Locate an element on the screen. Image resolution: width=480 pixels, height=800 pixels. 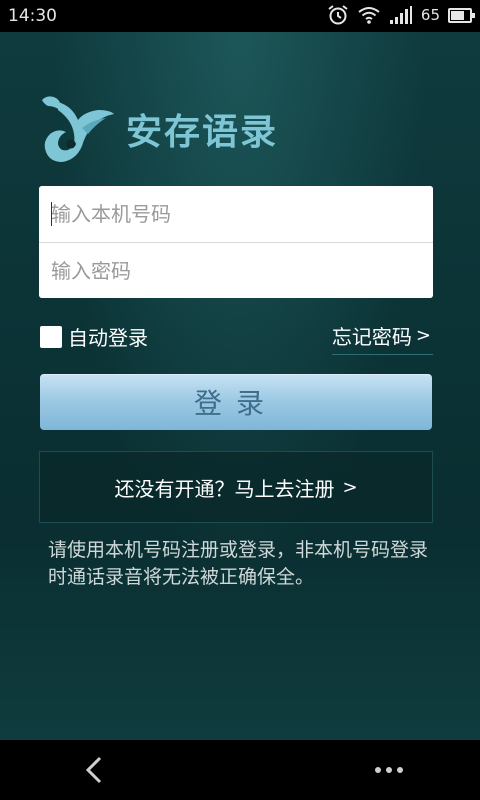
auto-login-toggle: 自动登录 is located at coordinates (94, 336).